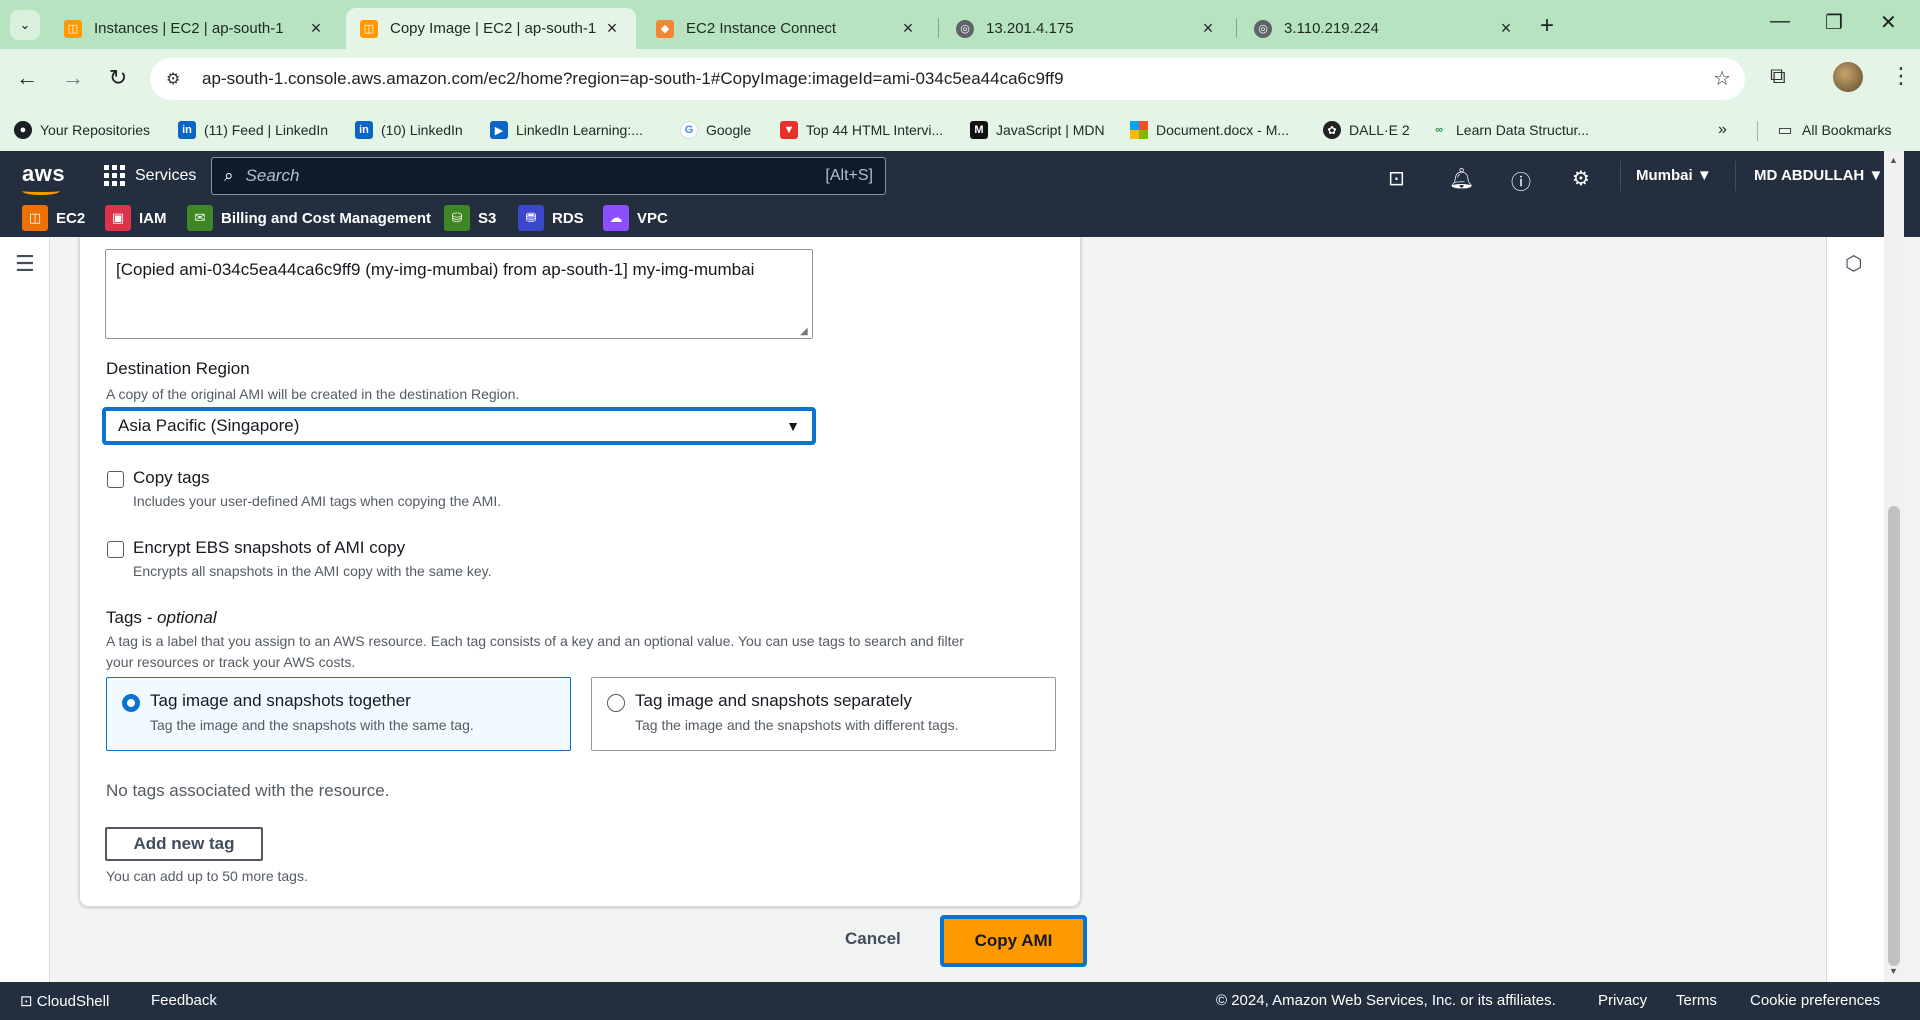 This screenshot has height=1020, width=1920. What do you see at coordinates (491, 28) in the screenshot?
I see `browser-tab-active: ◫ Copy Image | EC2 | ap-south-1 ×` at bounding box center [491, 28].